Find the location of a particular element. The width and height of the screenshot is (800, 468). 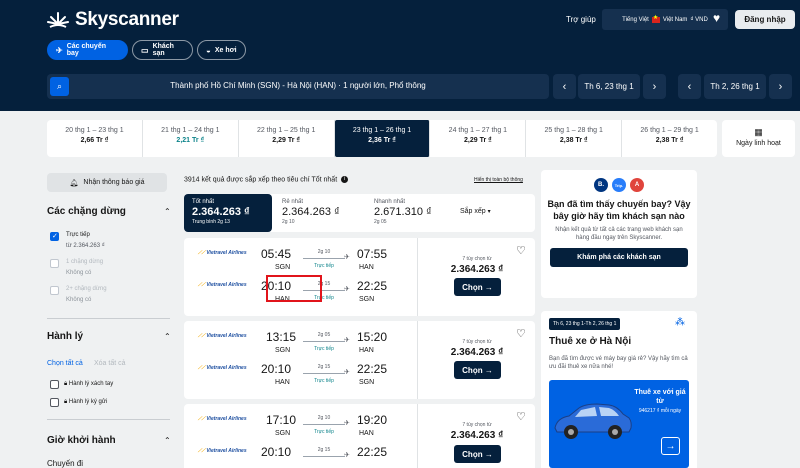

skyscanner-logo: Skyscanner is located at coordinates (113, 20).